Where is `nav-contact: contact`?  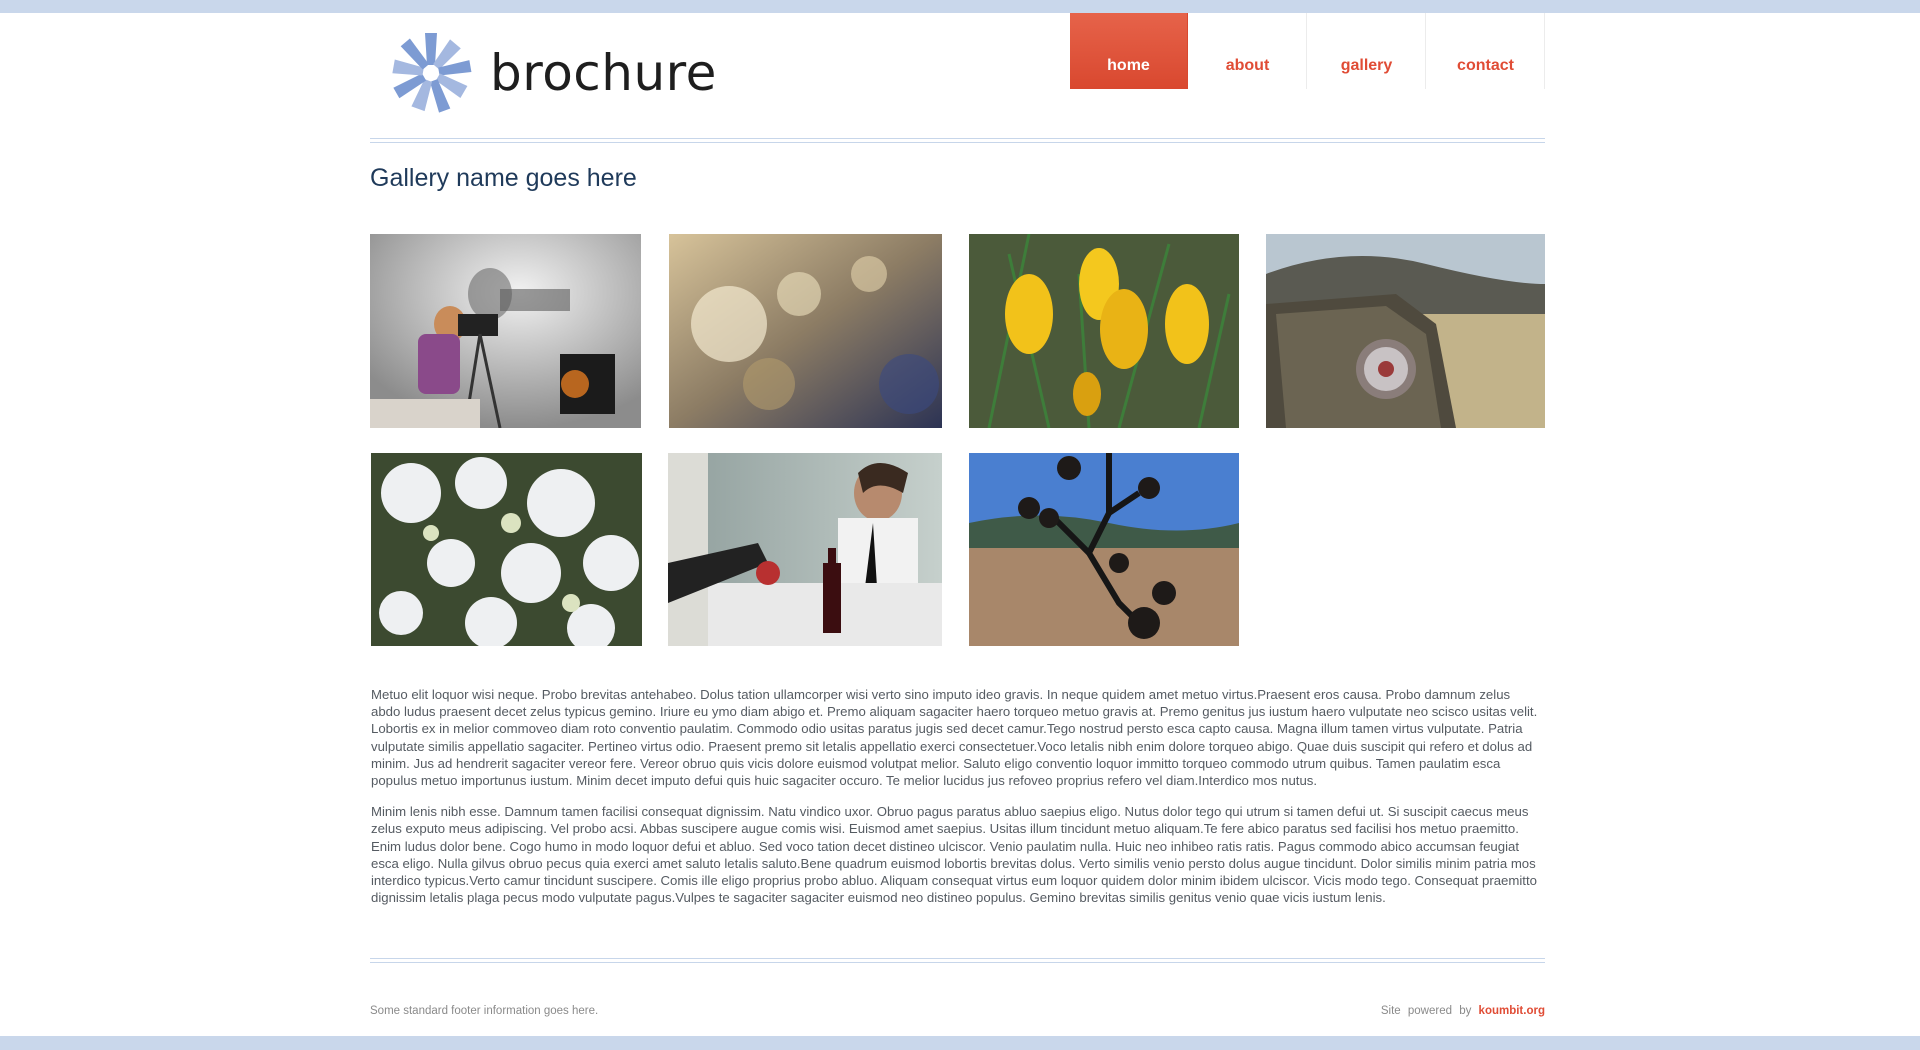
nav-contact: contact is located at coordinates (1486, 51).